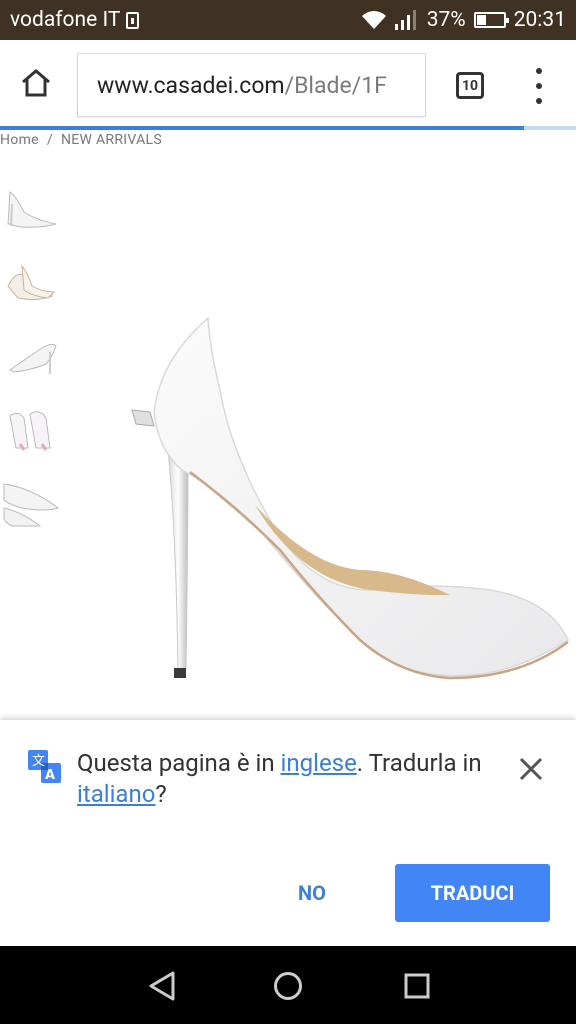  Describe the element at coordinates (312, 893) in the screenshot. I see `no-button: NO` at that location.